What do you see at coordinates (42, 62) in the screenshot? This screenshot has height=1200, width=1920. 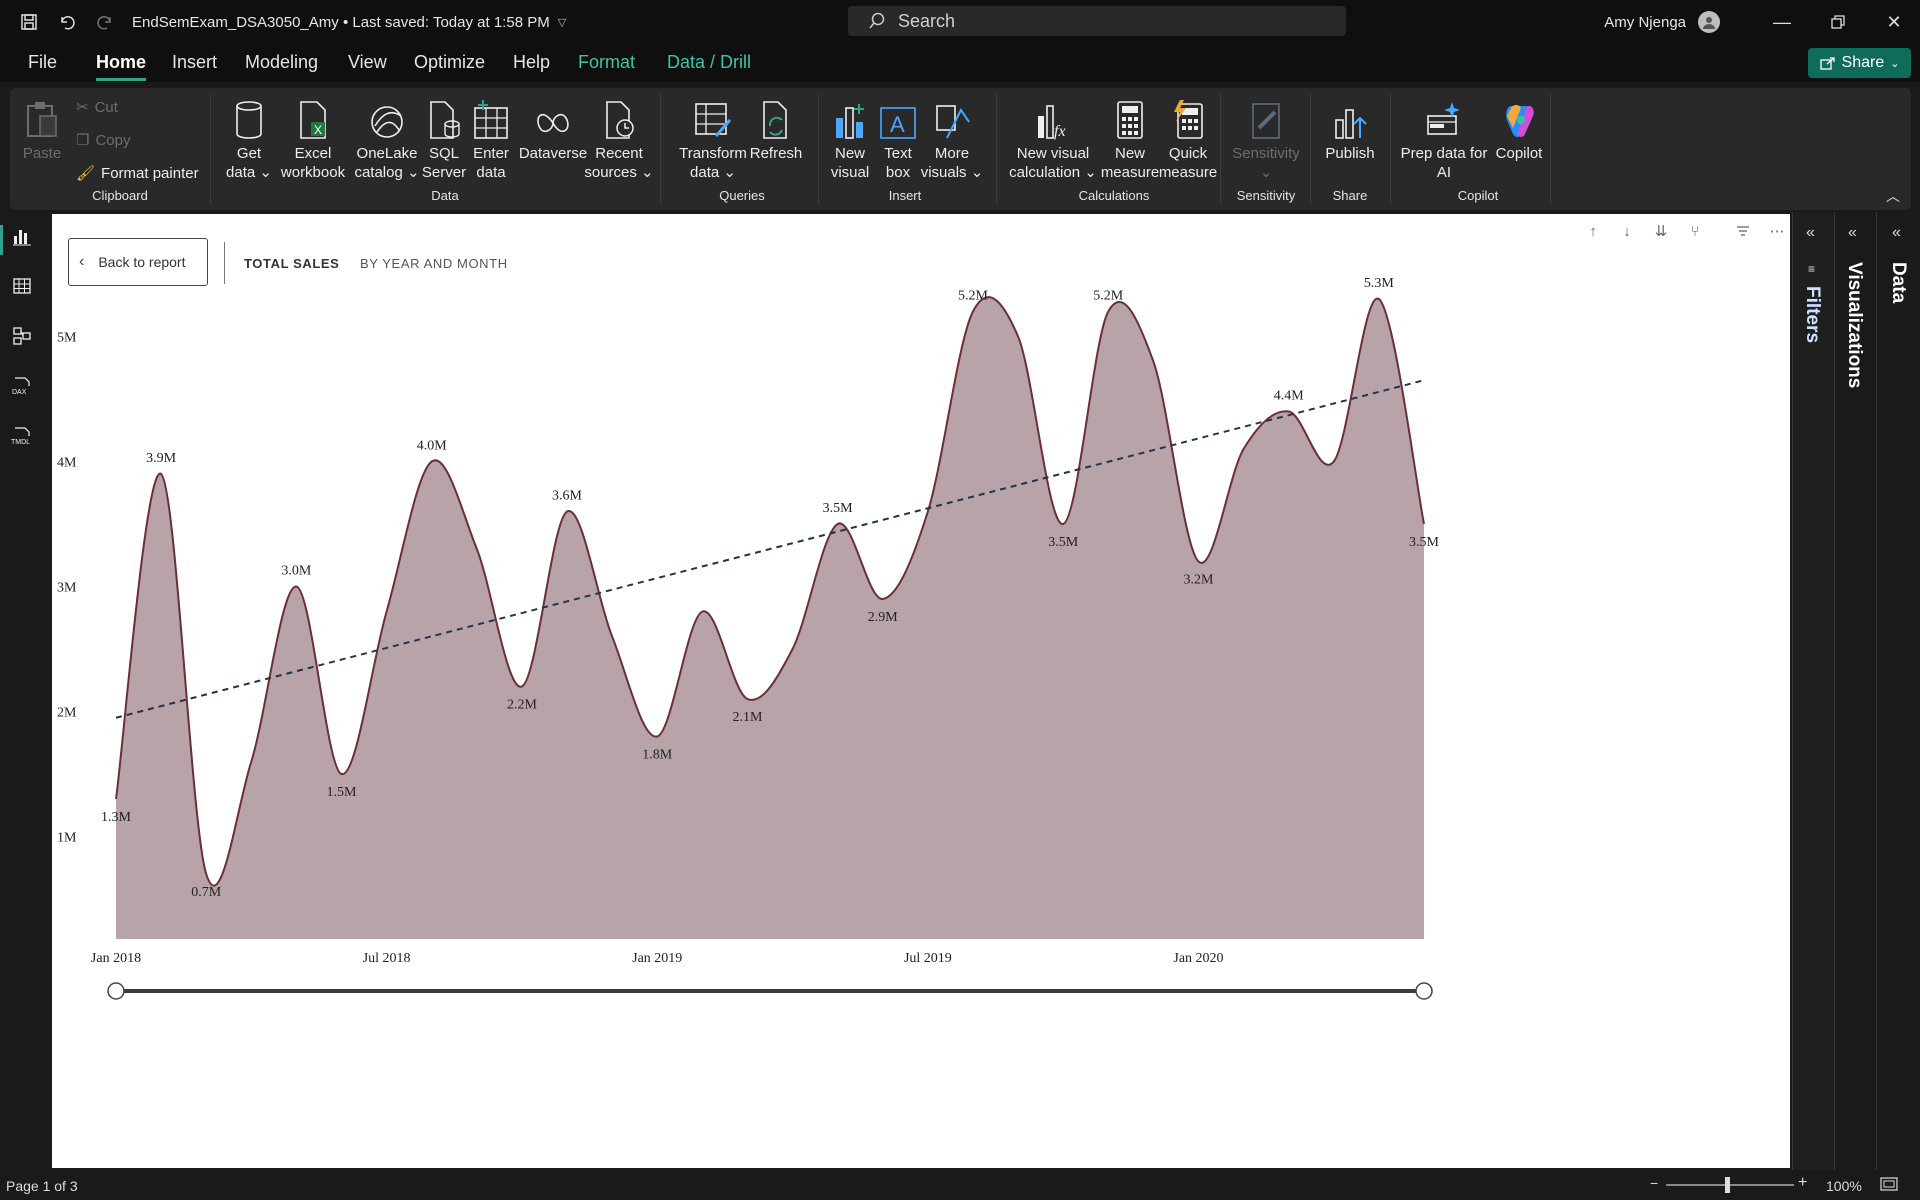 I see `menu-file: File` at bounding box center [42, 62].